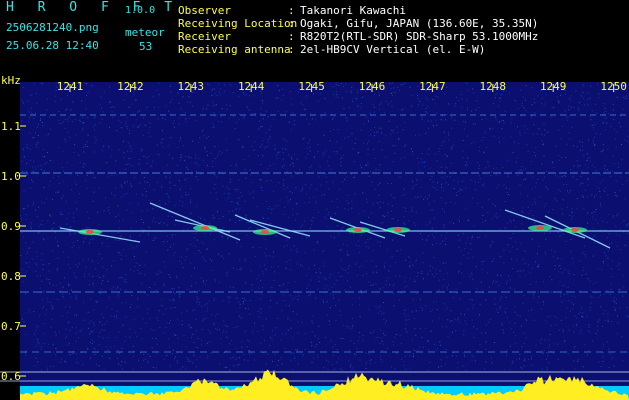 This screenshot has width=629, height=400. I want to click on y-tick-label: 0.6, so click(11, 376).